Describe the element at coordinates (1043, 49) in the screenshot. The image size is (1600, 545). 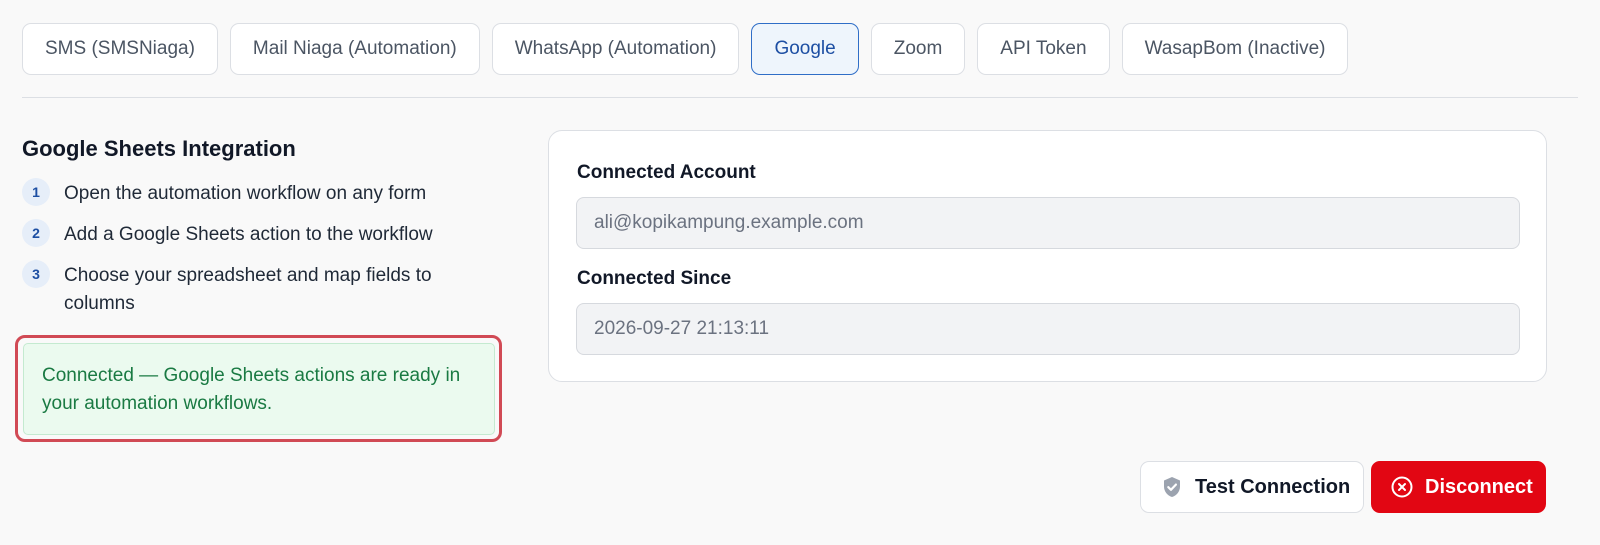
I see `tab-api-token: API Token` at that location.